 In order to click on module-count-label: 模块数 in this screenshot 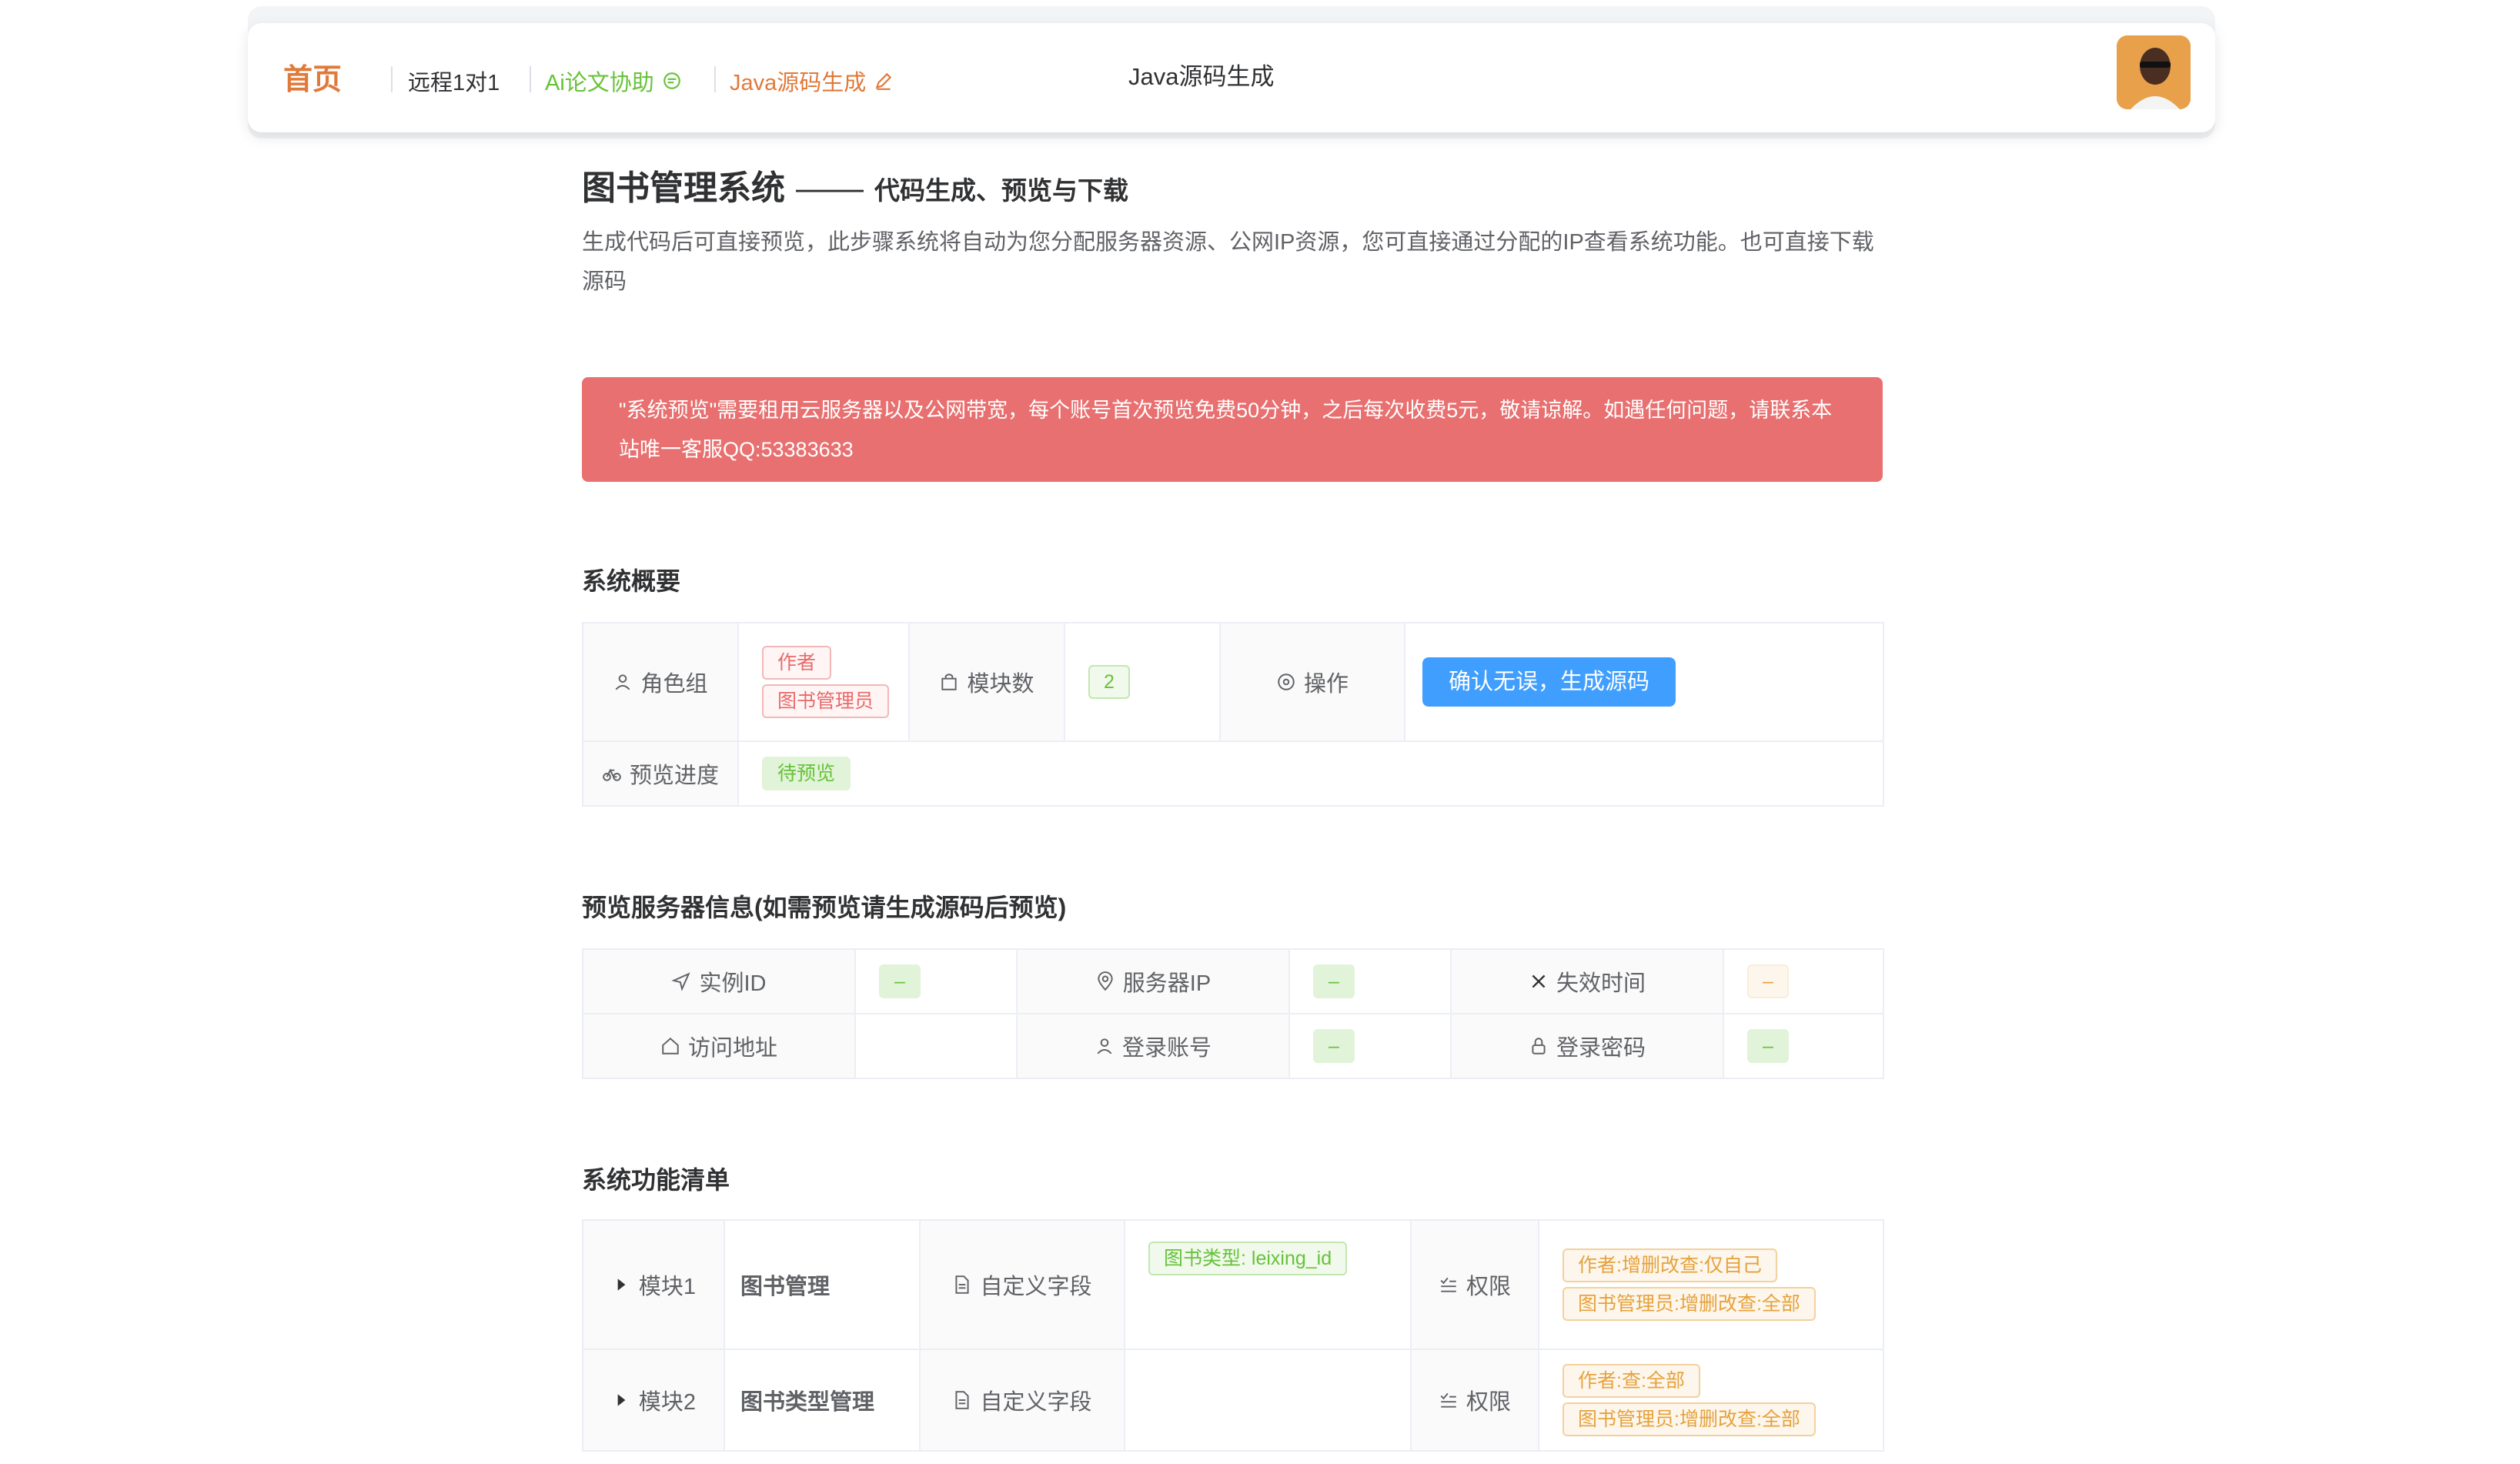, I will do `click(1000, 684)`.